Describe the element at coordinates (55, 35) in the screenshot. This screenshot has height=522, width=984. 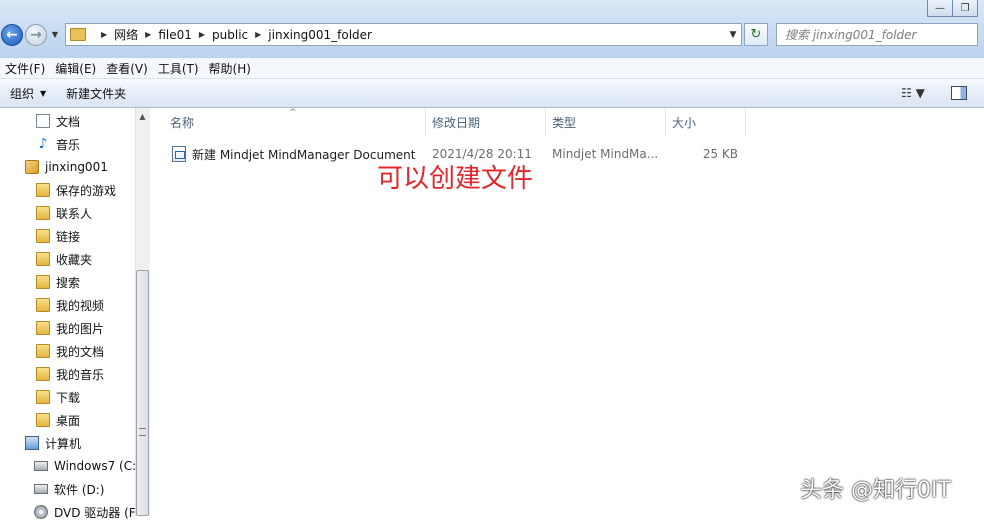
I see `recent-pages-dropdown: ▼` at that location.